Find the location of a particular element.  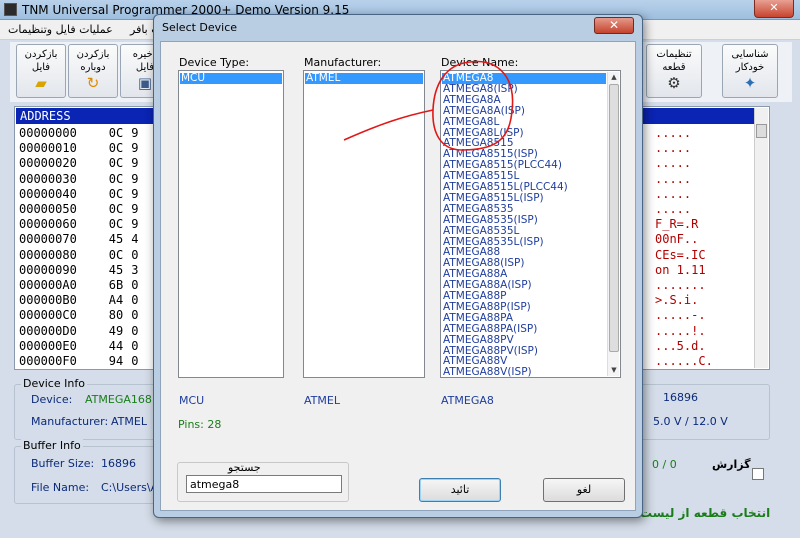

folder-icon: ▰ is located at coordinates (41, 83).